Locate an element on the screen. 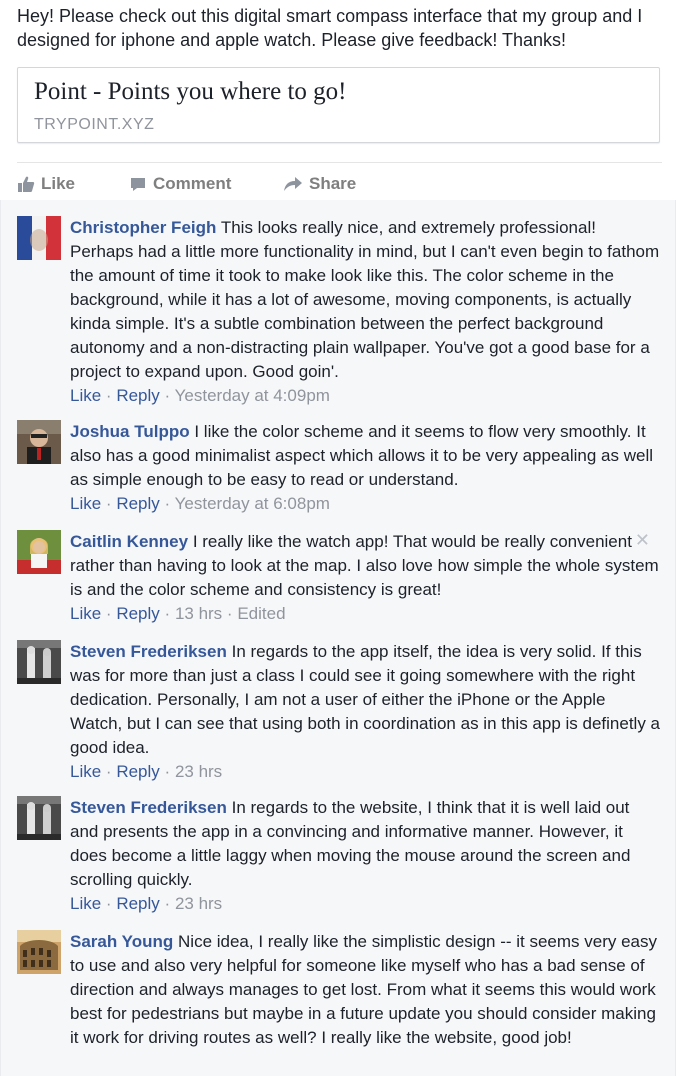 The image size is (676, 1076). comment-button: Comment is located at coordinates (180, 184).